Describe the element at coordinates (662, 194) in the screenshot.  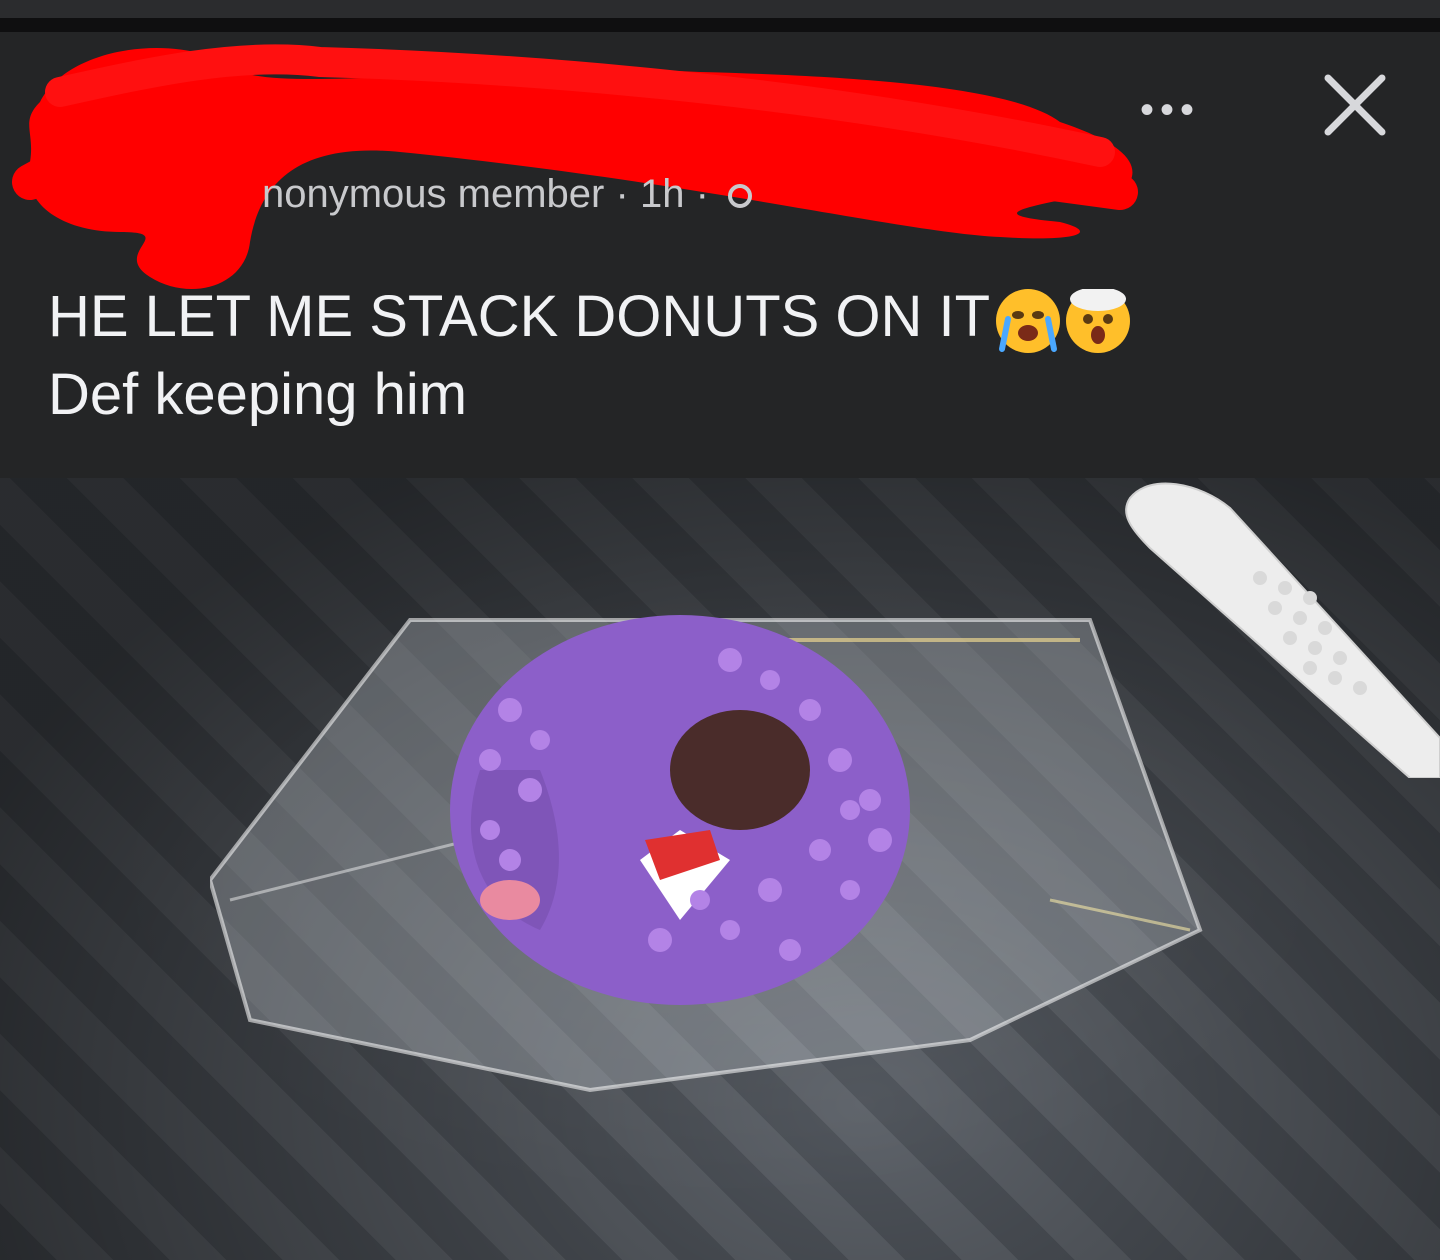
I see `post-time: 1h` at that location.